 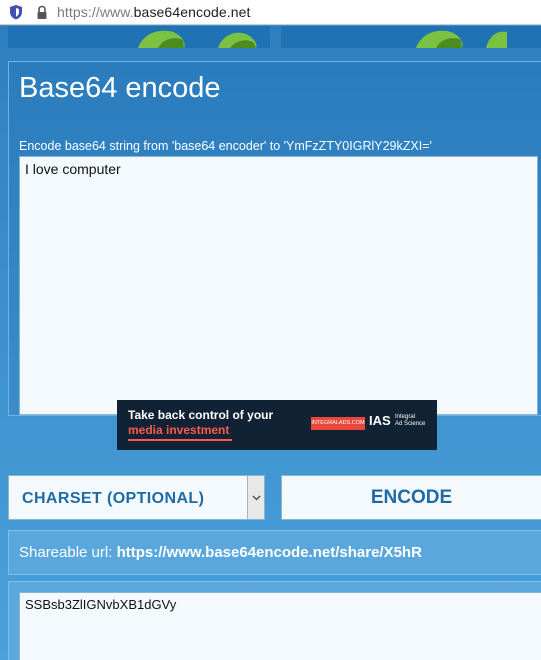 I want to click on ad-logo-subtext: Integral Ad Science, so click(x=410, y=420).